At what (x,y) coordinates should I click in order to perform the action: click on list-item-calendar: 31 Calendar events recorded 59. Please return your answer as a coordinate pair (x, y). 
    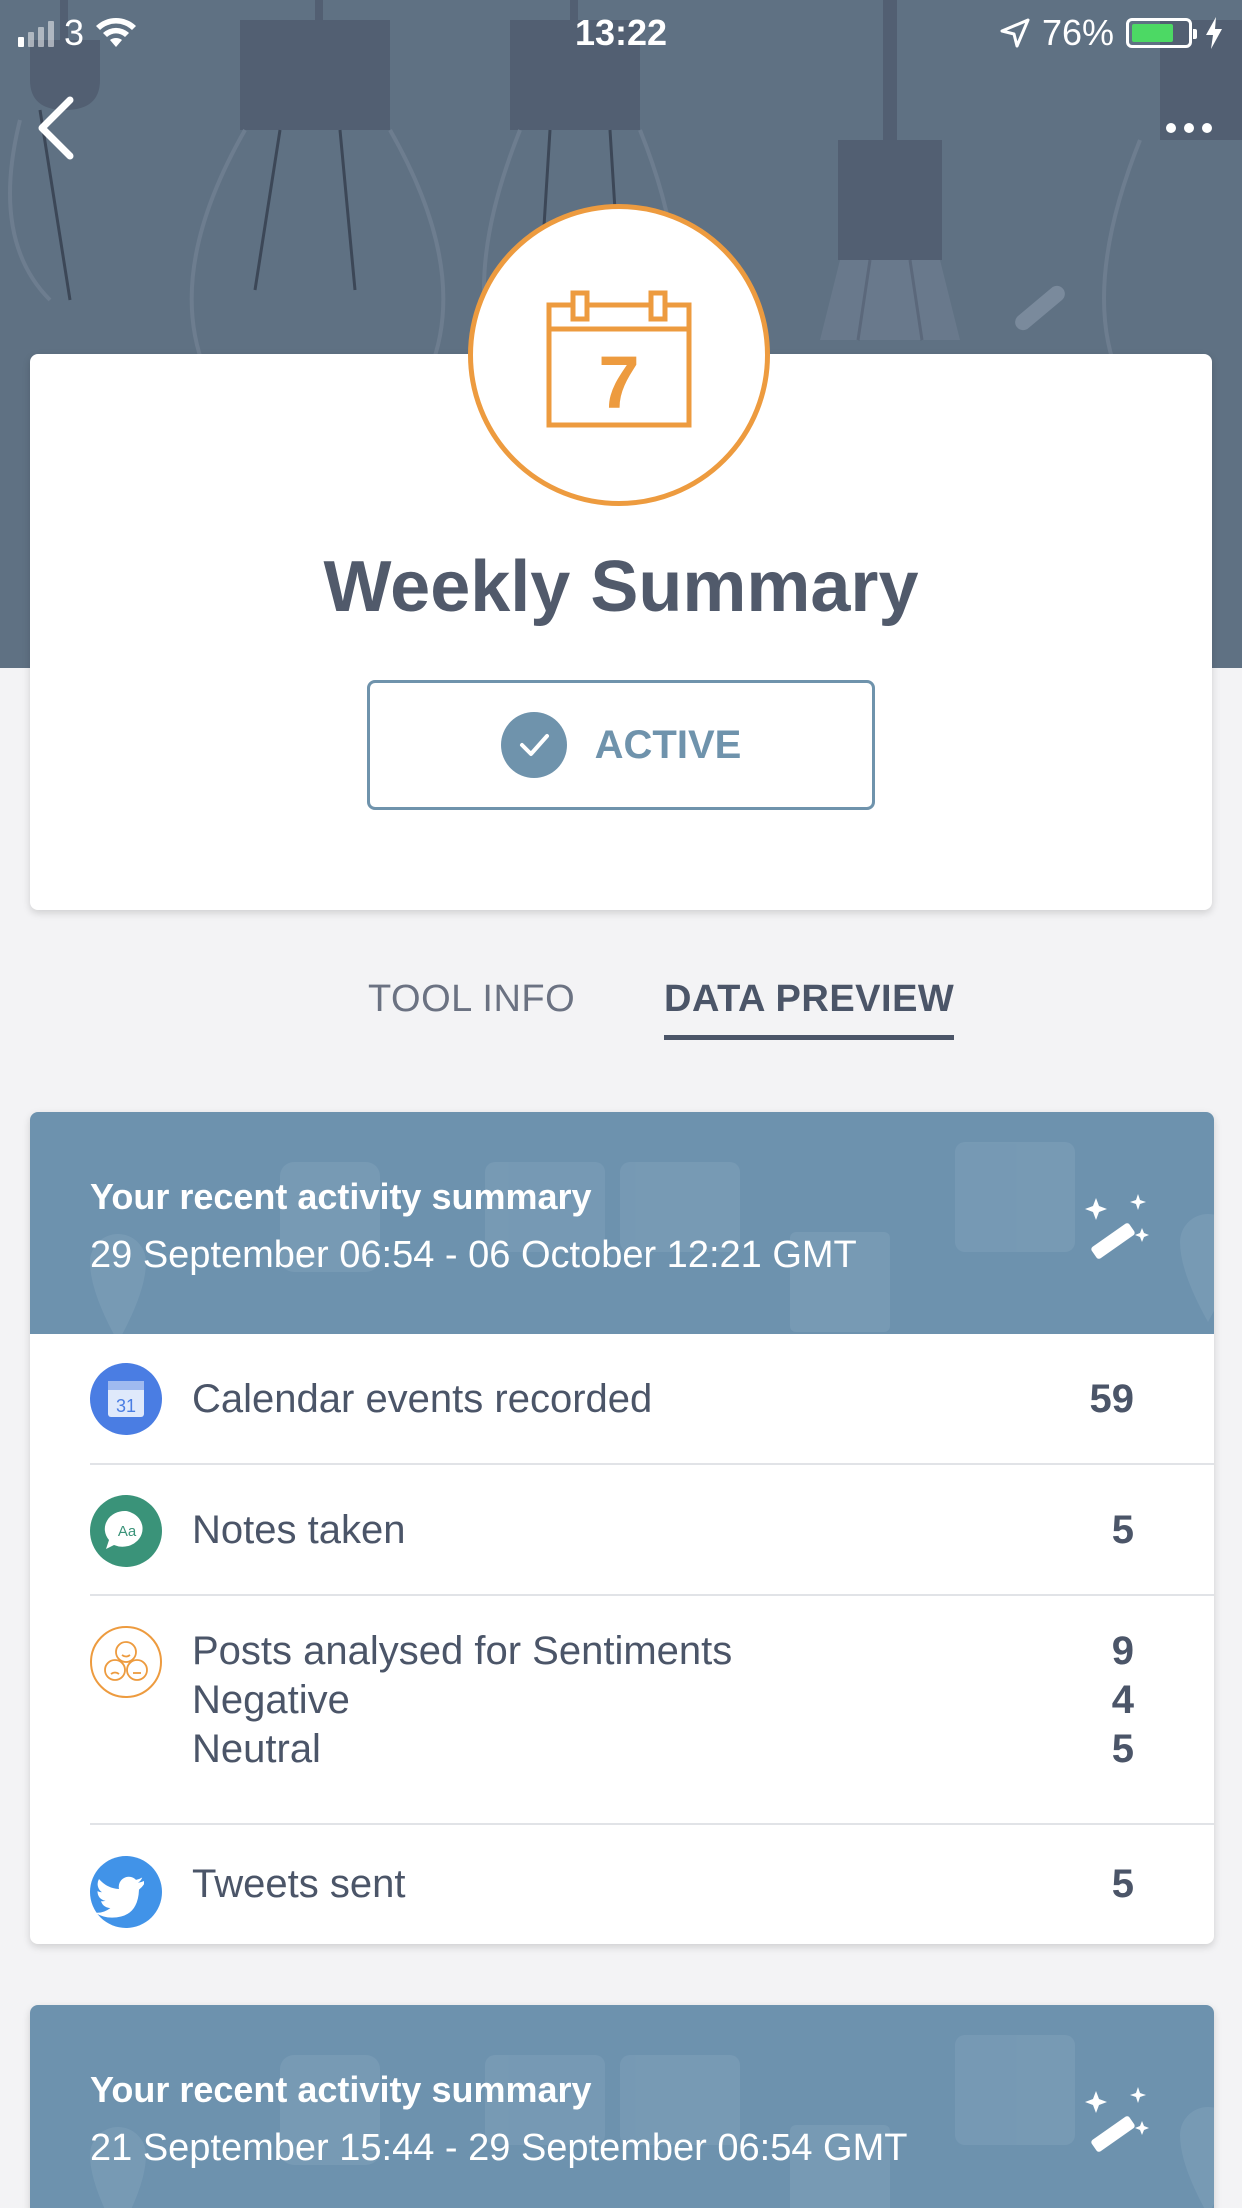
    Looking at the image, I should click on (622, 1399).